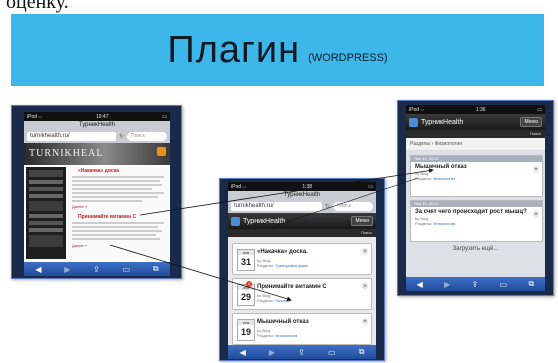  What do you see at coordinates (249, 284) in the screenshot?
I see `comment-badge: 1` at bounding box center [249, 284].